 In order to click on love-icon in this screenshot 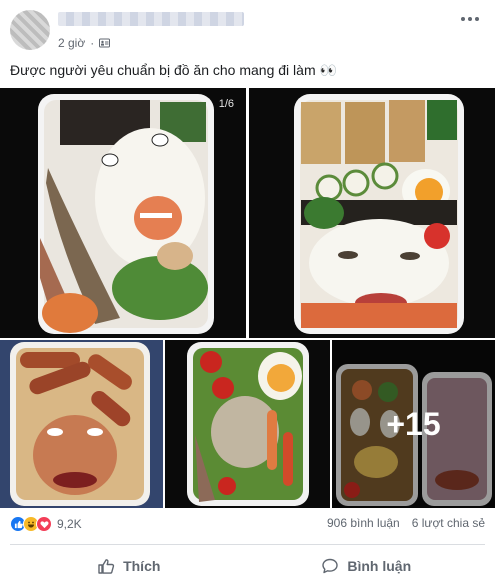, I will do `click(44, 524)`.